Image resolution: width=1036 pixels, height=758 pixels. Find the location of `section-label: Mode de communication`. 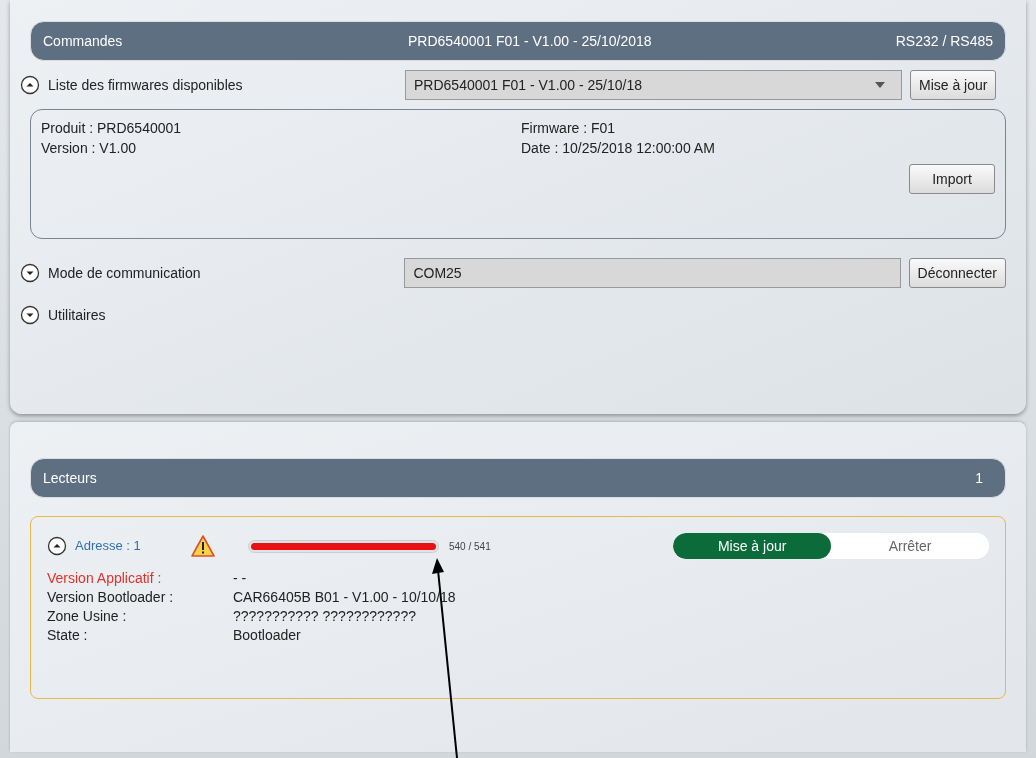

section-label: Mode de communication is located at coordinates (124, 273).